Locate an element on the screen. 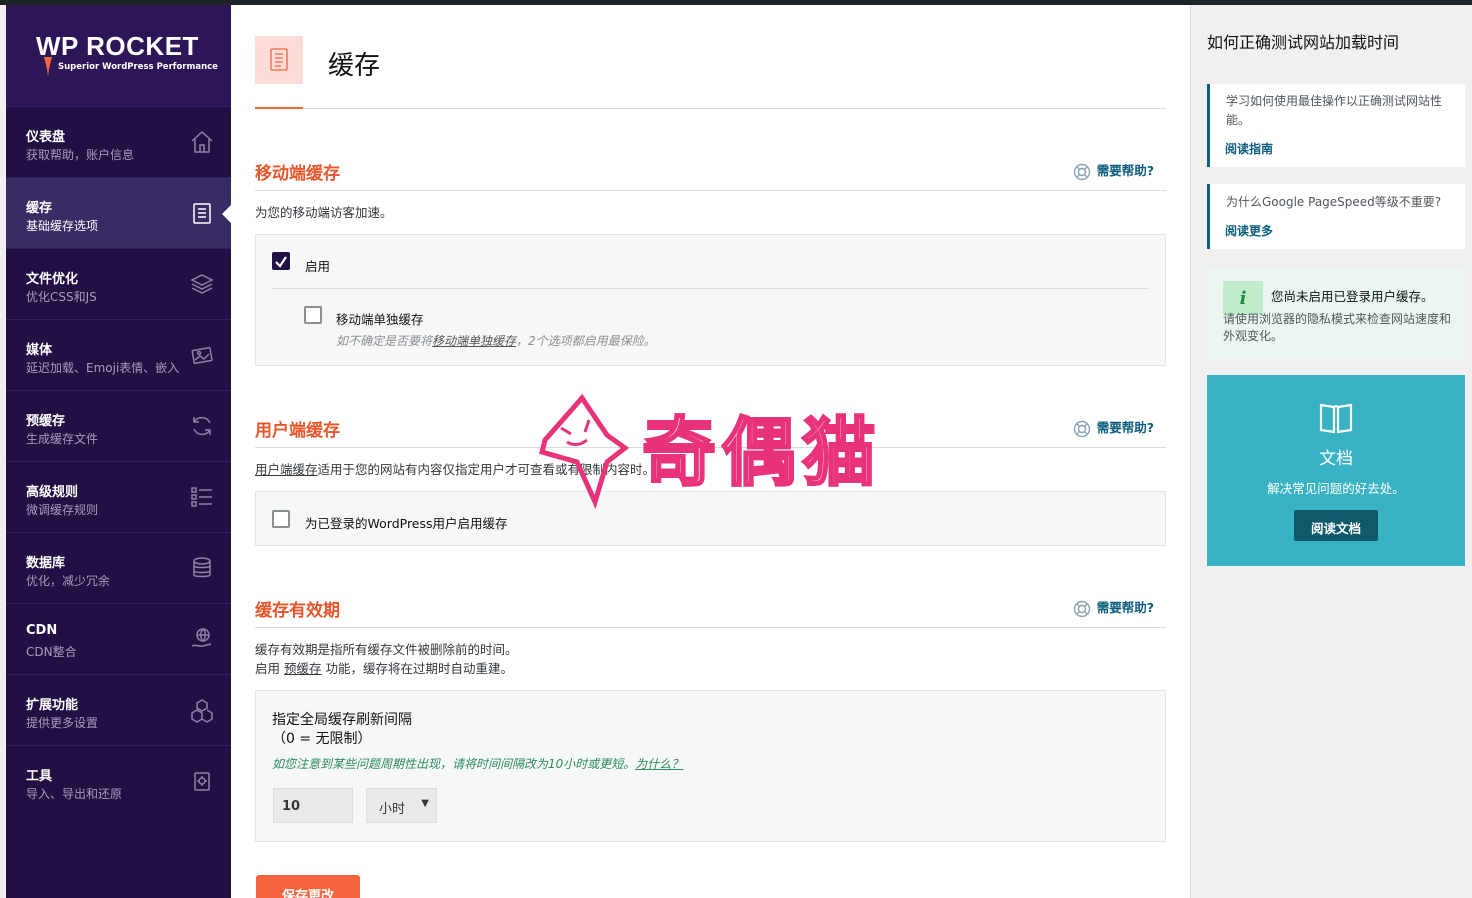 The image size is (1472, 898). documentation-description: 解决常见问题的好去处。 is located at coordinates (1336, 488).